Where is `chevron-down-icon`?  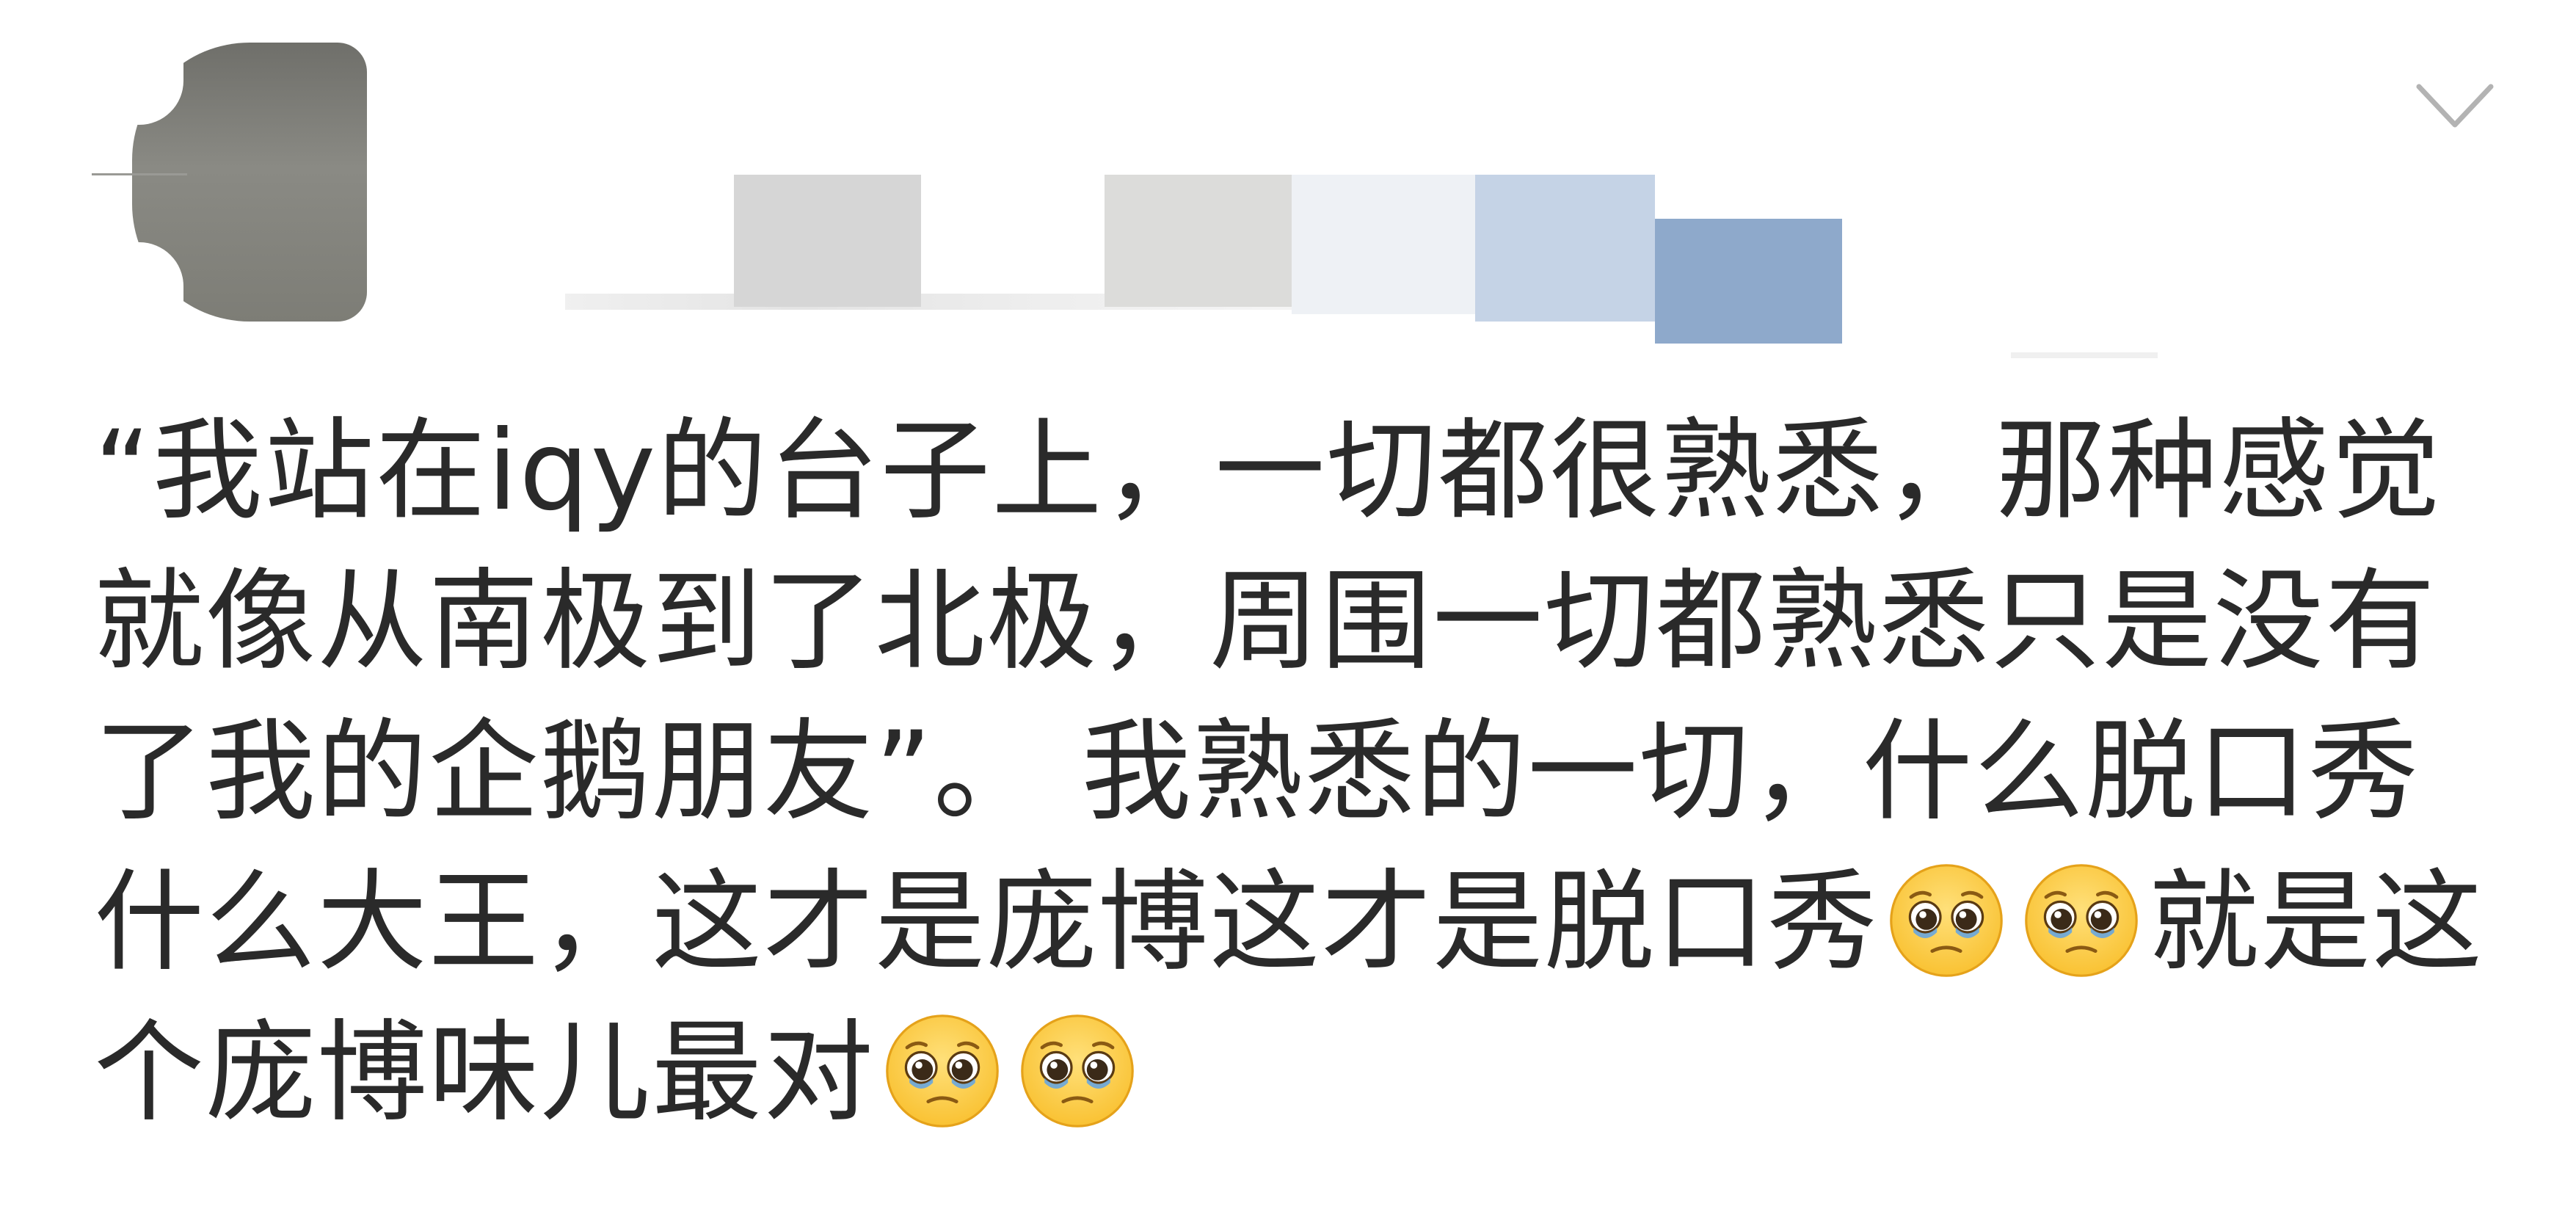 chevron-down-icon is located at coordinates (2455, 106).